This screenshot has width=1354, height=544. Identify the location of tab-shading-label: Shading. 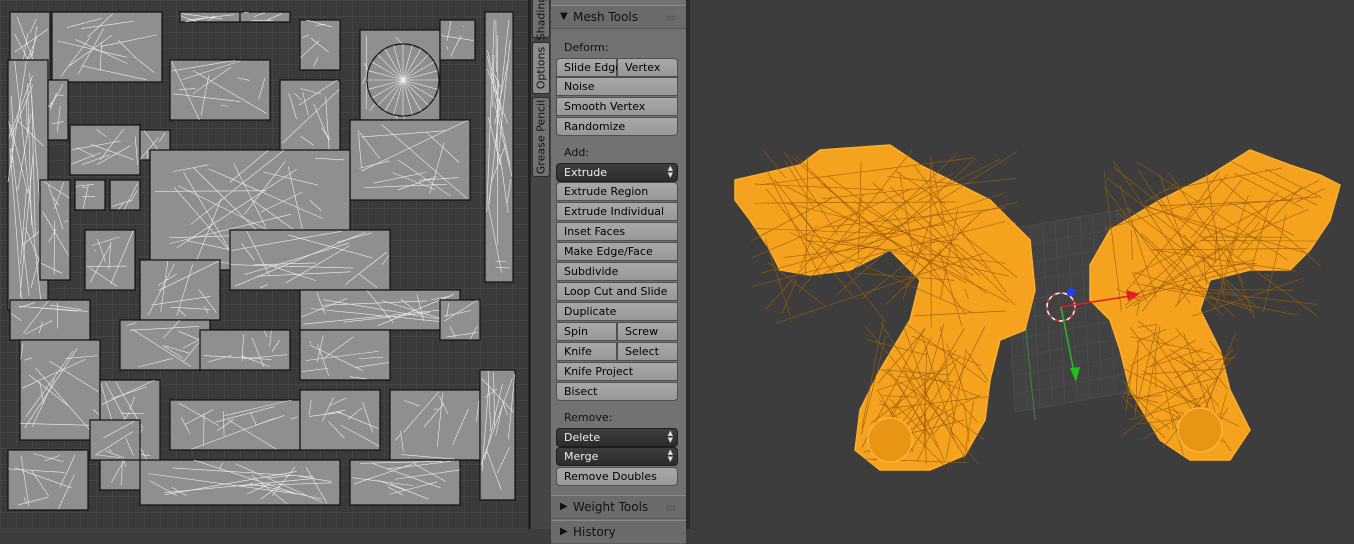
(541, 20).